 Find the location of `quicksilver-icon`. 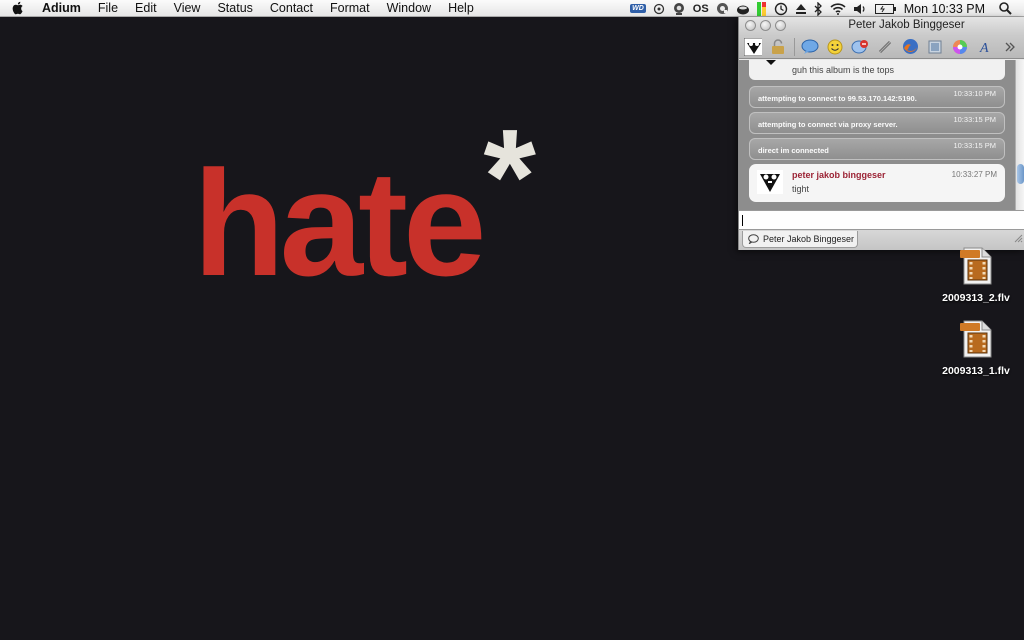

quicksilver-icon is located at coordinates (722, 8).